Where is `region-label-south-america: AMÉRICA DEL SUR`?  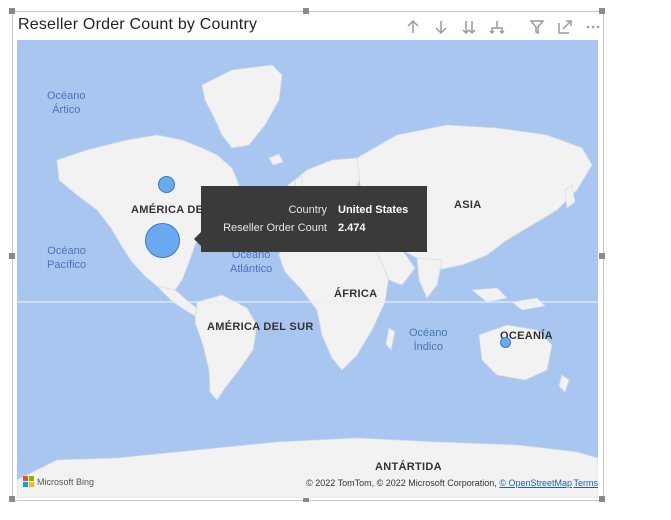 region-label-south-america: AMÉRICA DEL SUR is located at coordinates (260, 327).